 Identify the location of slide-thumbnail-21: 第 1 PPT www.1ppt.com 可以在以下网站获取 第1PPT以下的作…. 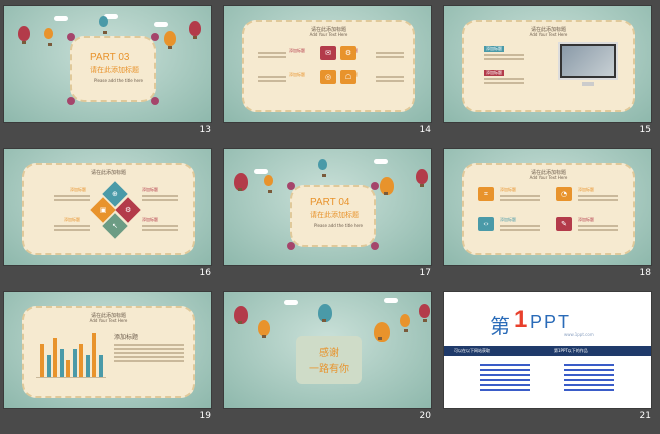
(548, 356).